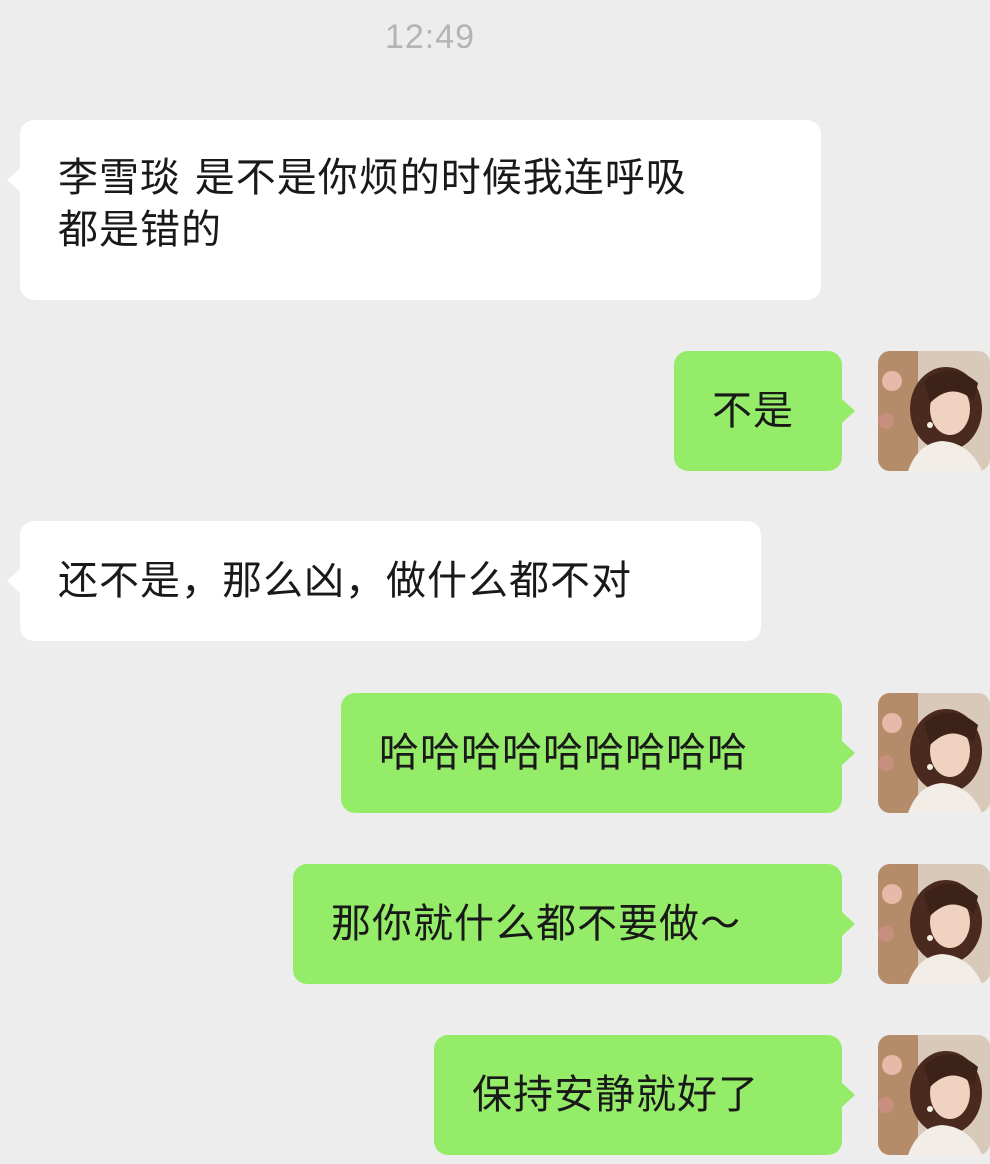 Image resolution: width=990 pixels, height=1164 pixels. I want to click on message-bubble: 李雪琰 是不是你烦的时候我连呼吸 都是错的, so click(420, 210).